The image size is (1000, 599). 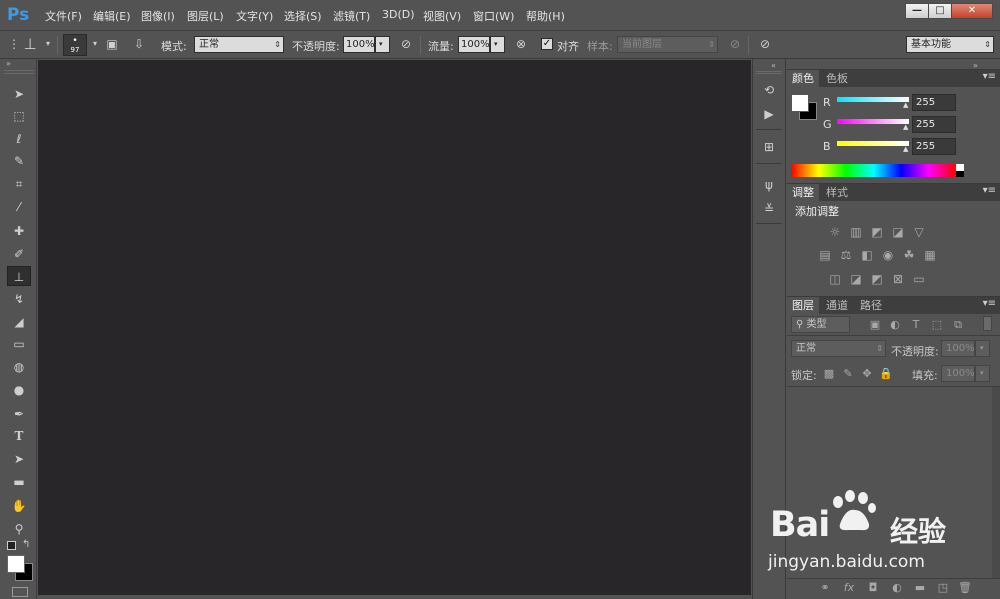 What do you see at coordinates (773, 65) in the screenshot?
I see `collapse-dock-icon: «` at bounding box center [773, 65].